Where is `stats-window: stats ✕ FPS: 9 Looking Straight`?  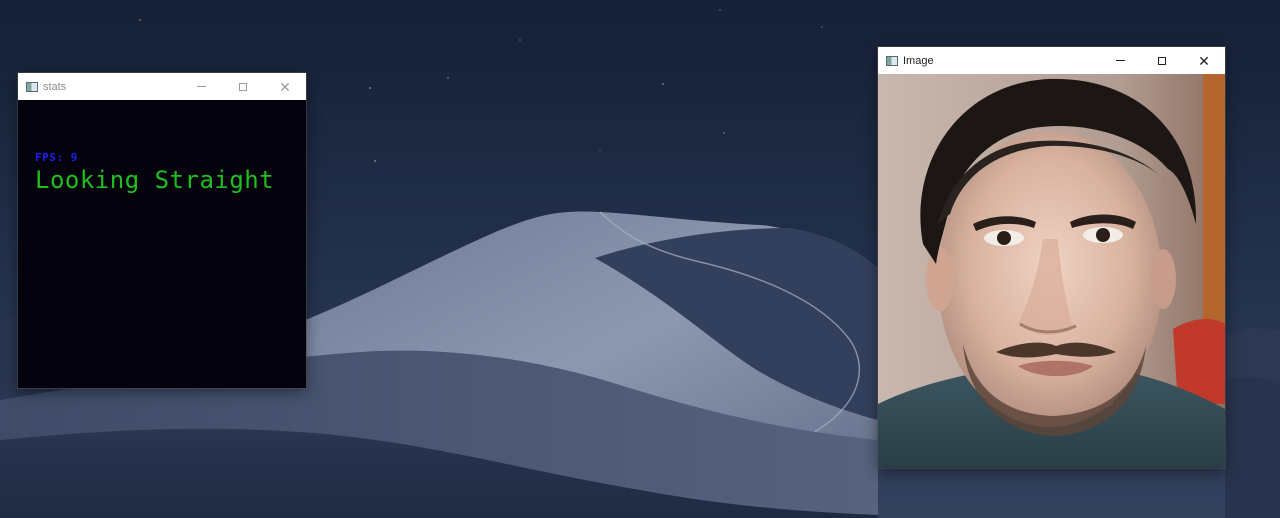
stats-window: stats ✕ FPS: 9 Looking Straight is located at coordinates (162, 230).